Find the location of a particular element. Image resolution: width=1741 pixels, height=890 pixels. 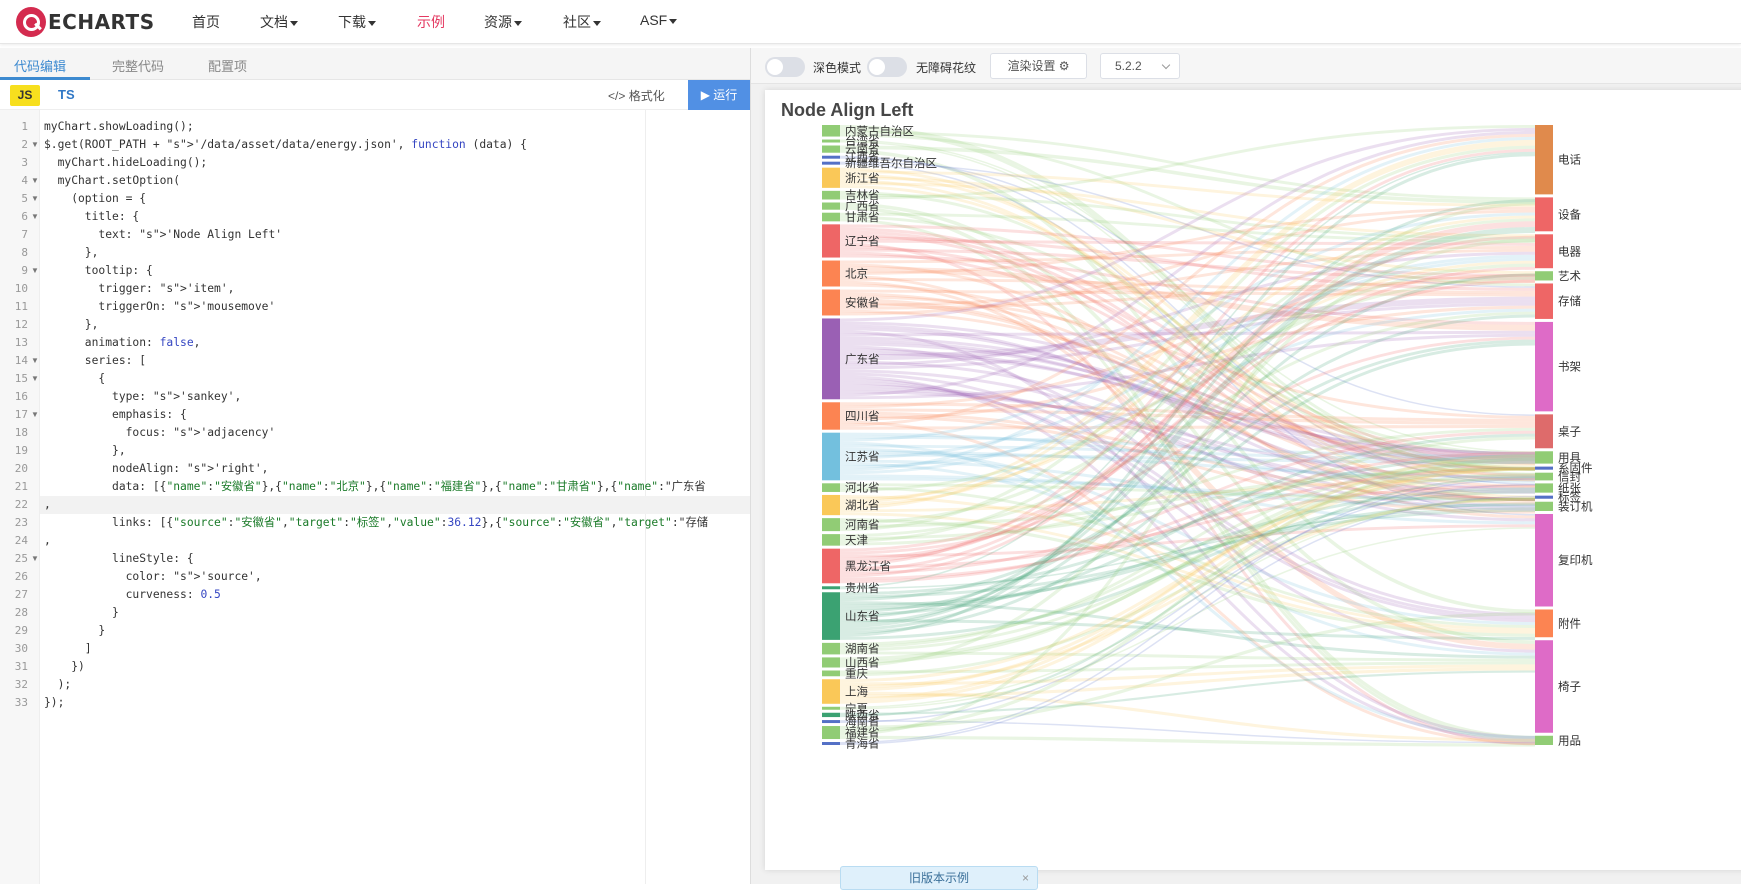

line-number: 31 is located at coordinates (21, 666).